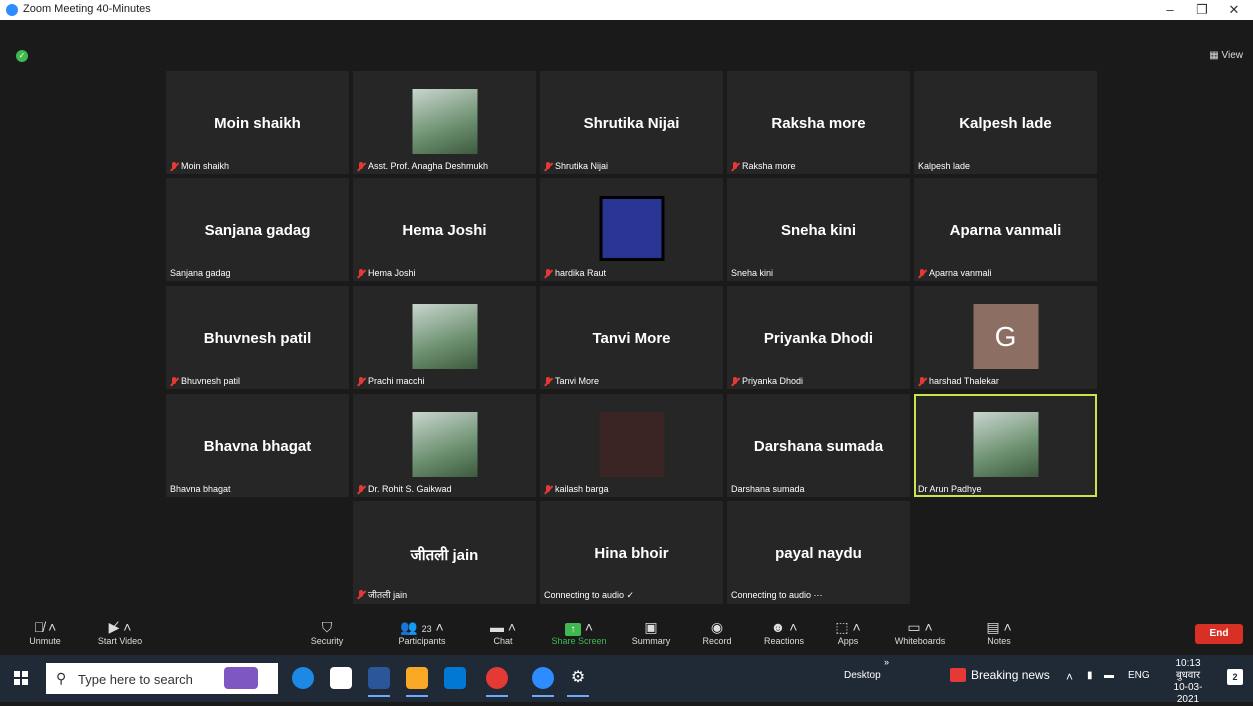 The image size is (1253, 706). What do you see at coordinates (577, 381) in the screenshot?
I see `participant-label-text: Tanvi More` at bounding box center [577, 381].